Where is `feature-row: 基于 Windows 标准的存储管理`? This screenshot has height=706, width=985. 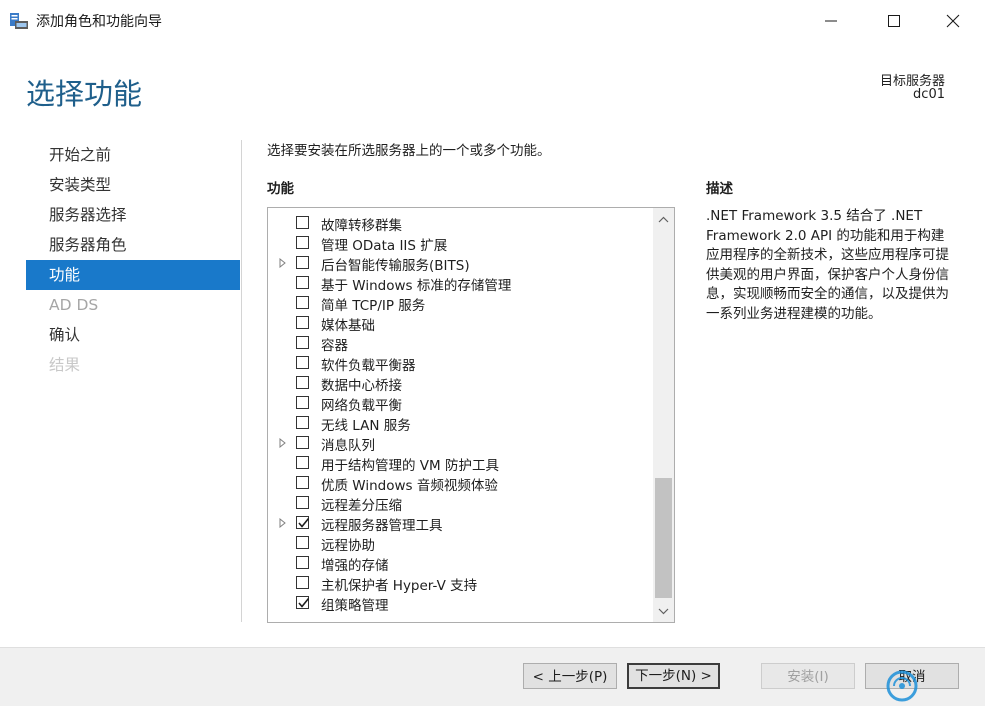 feature-row: 基于 Windows 标准的存储管理 is located at coordinates (460, 283).